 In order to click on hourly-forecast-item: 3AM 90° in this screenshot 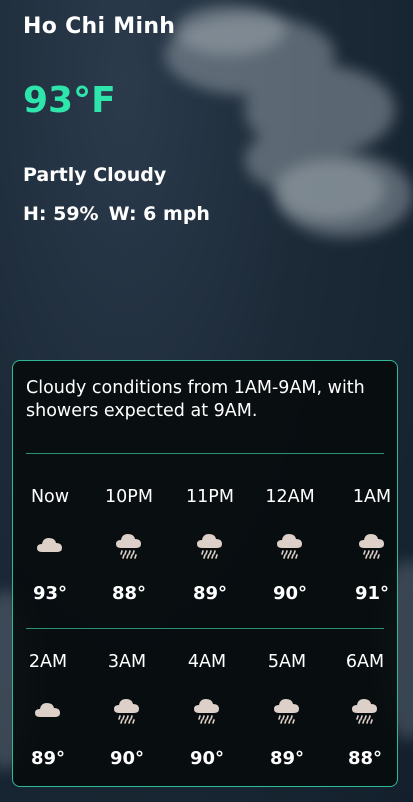, I will do `click(127, 722)`.